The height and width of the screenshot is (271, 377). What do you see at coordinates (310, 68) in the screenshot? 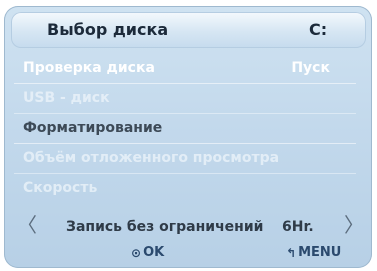
I see `menu-item-value: Пуск` at bounding box center [310, 68].